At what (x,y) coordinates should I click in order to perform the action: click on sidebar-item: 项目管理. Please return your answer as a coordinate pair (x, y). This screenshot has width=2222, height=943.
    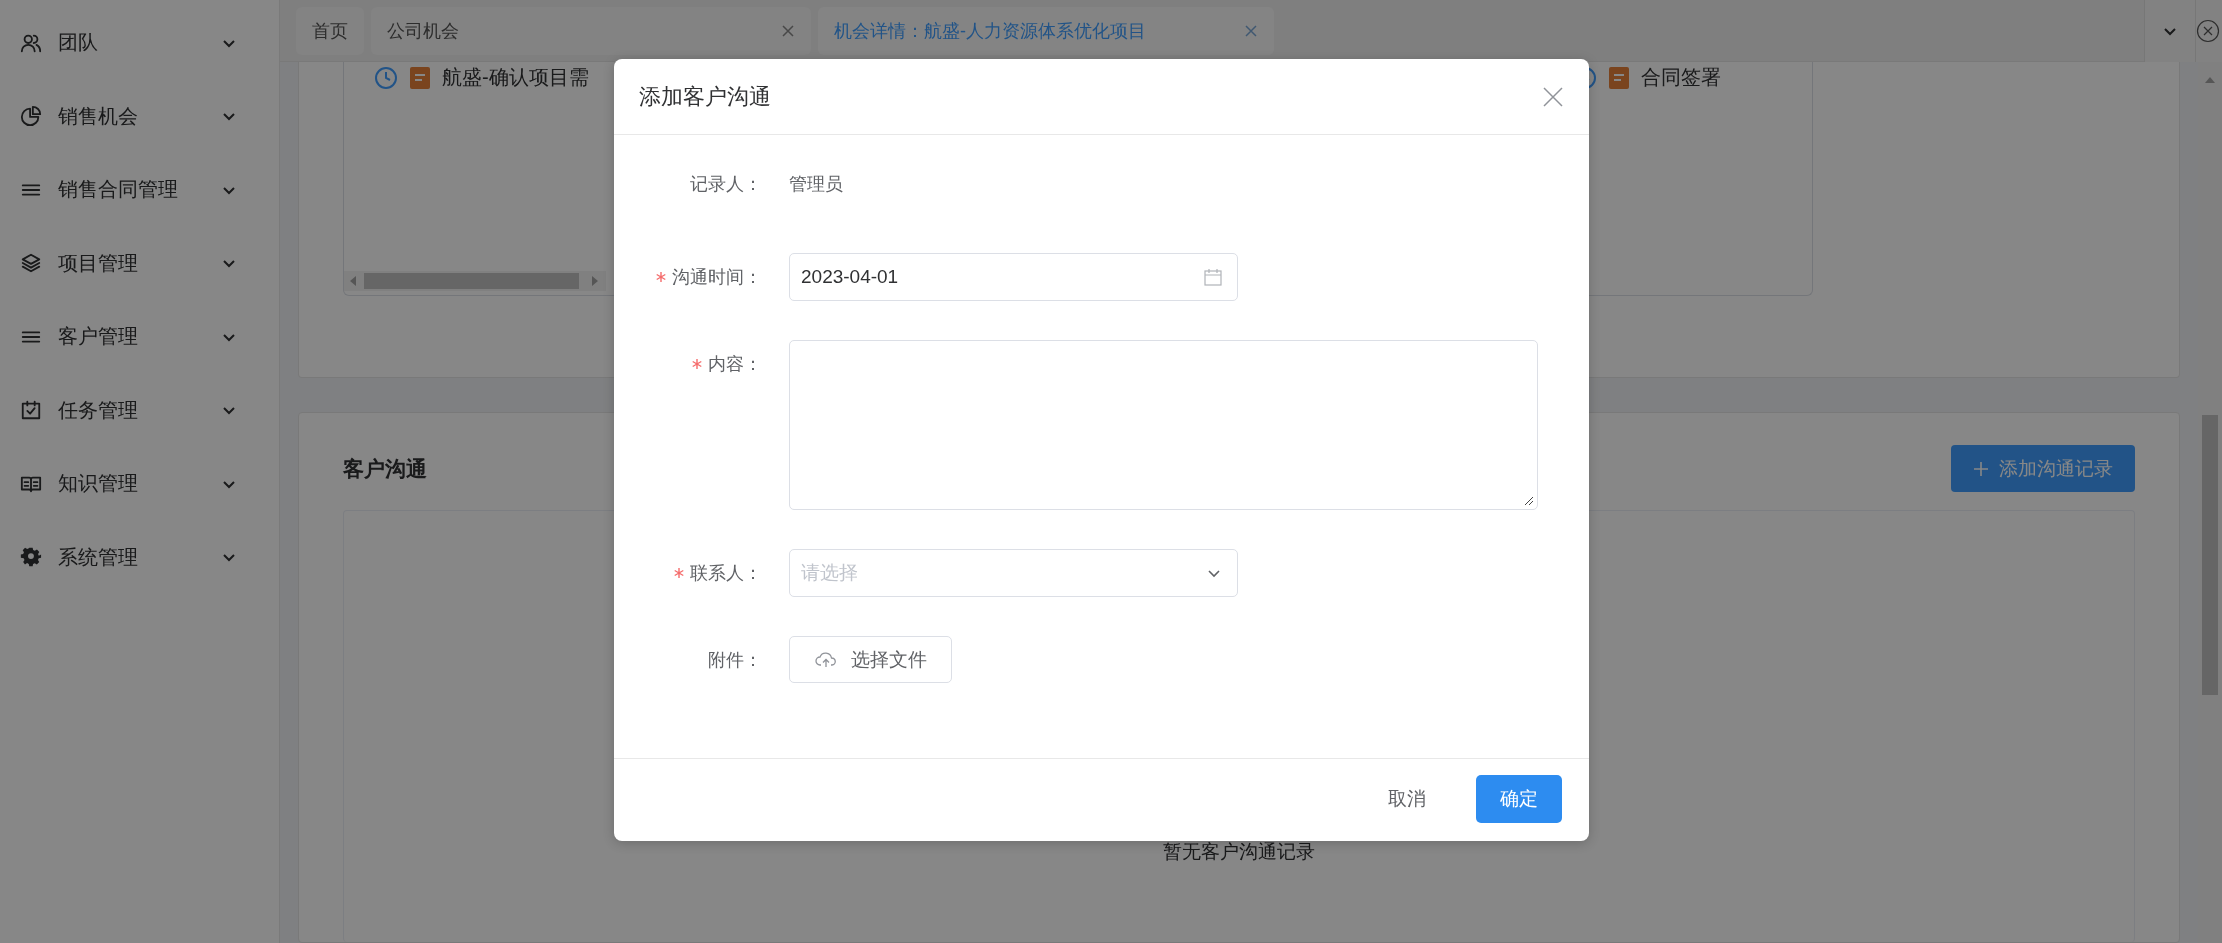
    Looking at the image, I should click on (139, 263).